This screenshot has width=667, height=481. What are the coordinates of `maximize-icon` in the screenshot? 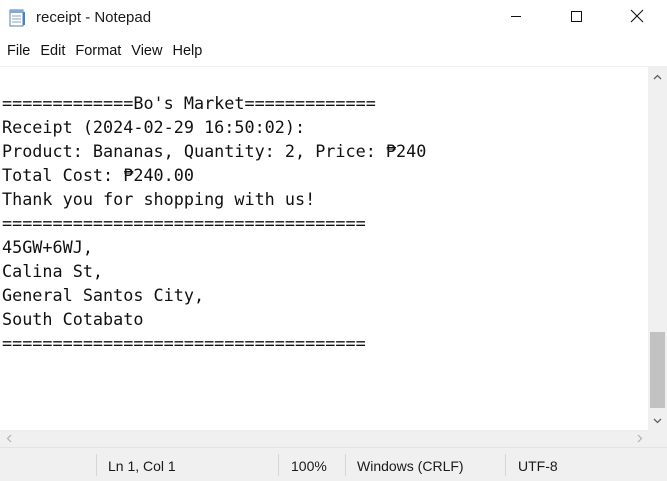 It's located at (576, 18).